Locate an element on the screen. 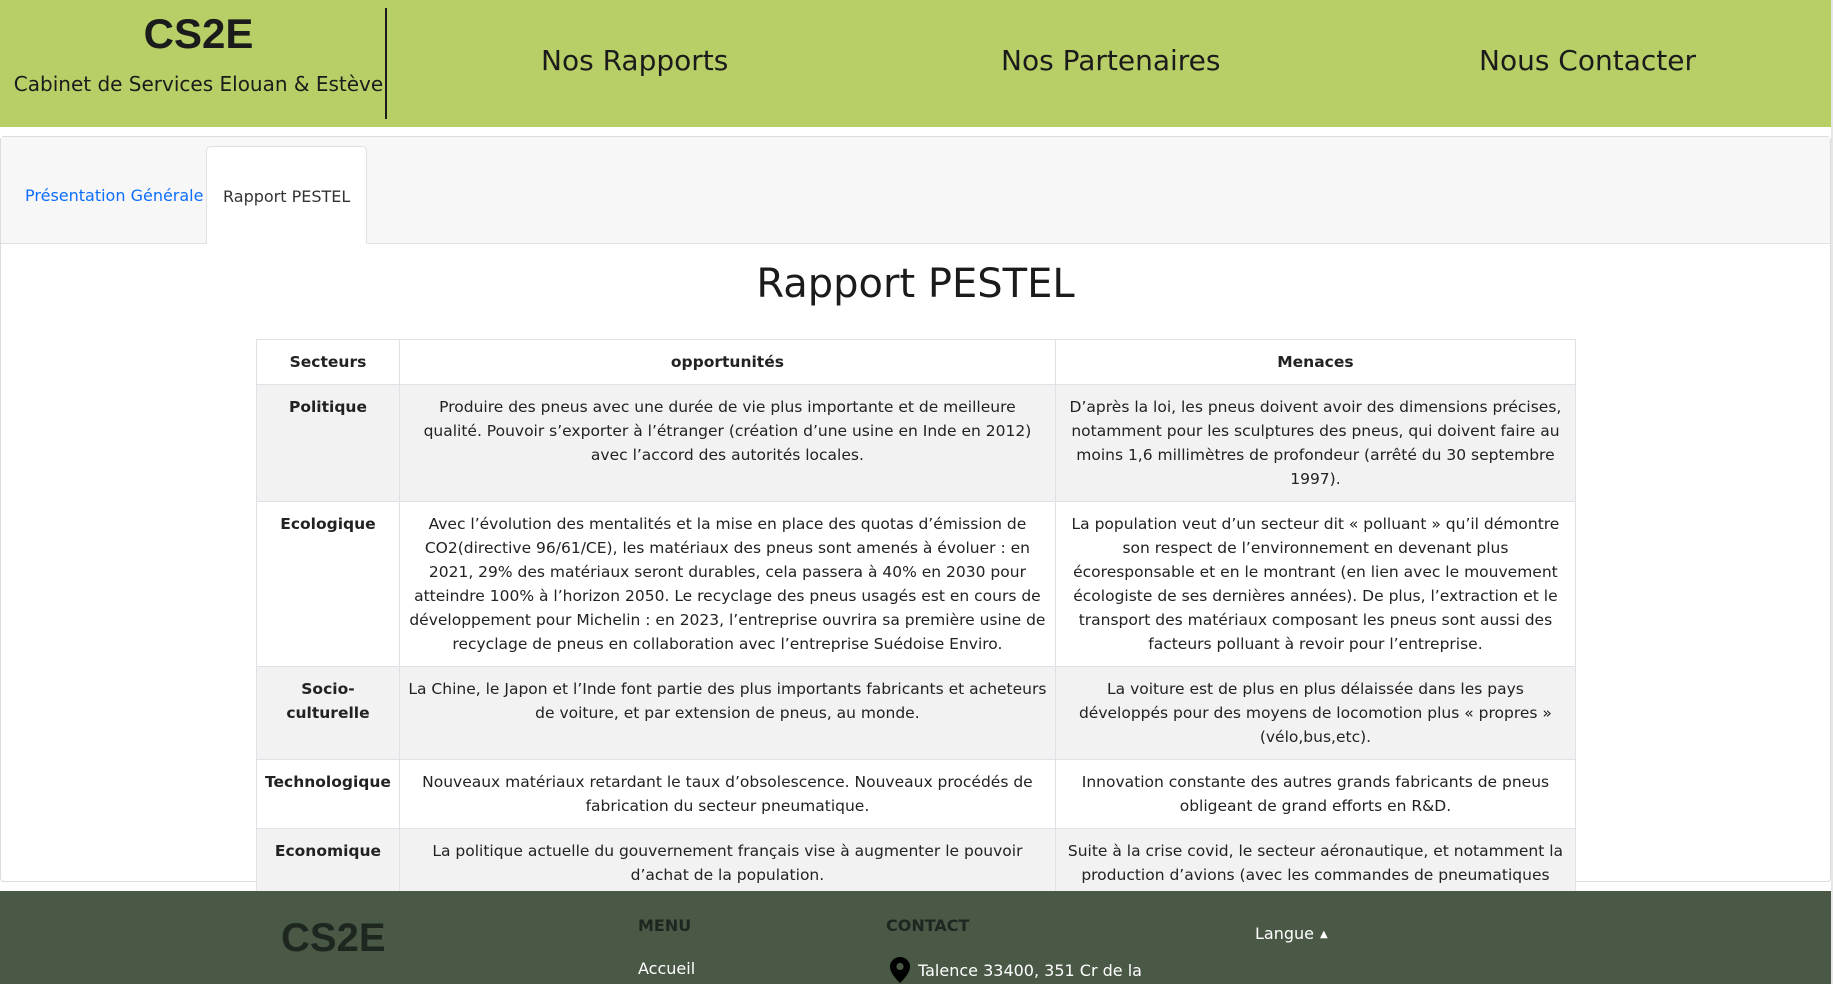  tab-rapport-pestel: Rapport PESTEL is located at coordinates (287, 195).